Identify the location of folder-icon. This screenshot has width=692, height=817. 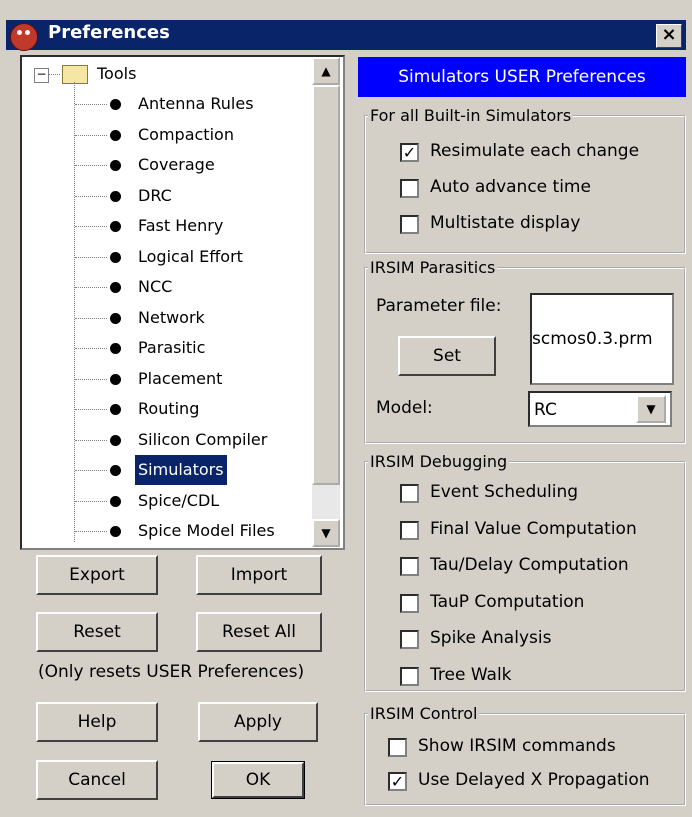
(75, 74).